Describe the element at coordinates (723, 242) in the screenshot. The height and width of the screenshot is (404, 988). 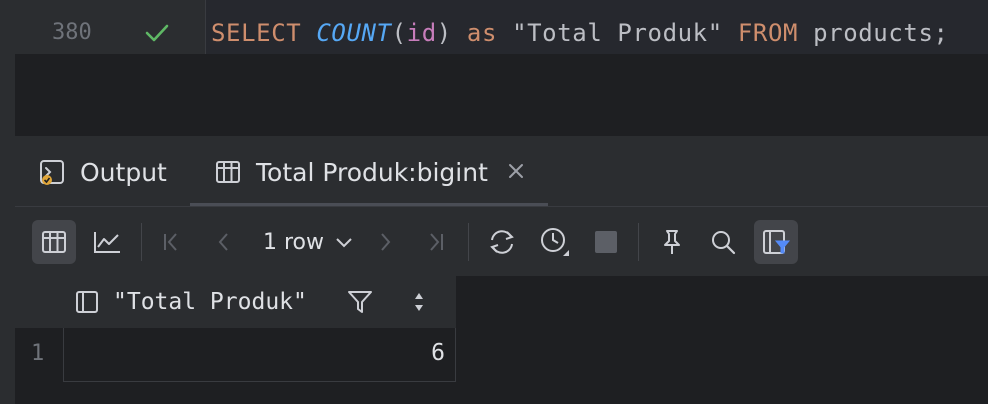
I see `search-icon` at that location.